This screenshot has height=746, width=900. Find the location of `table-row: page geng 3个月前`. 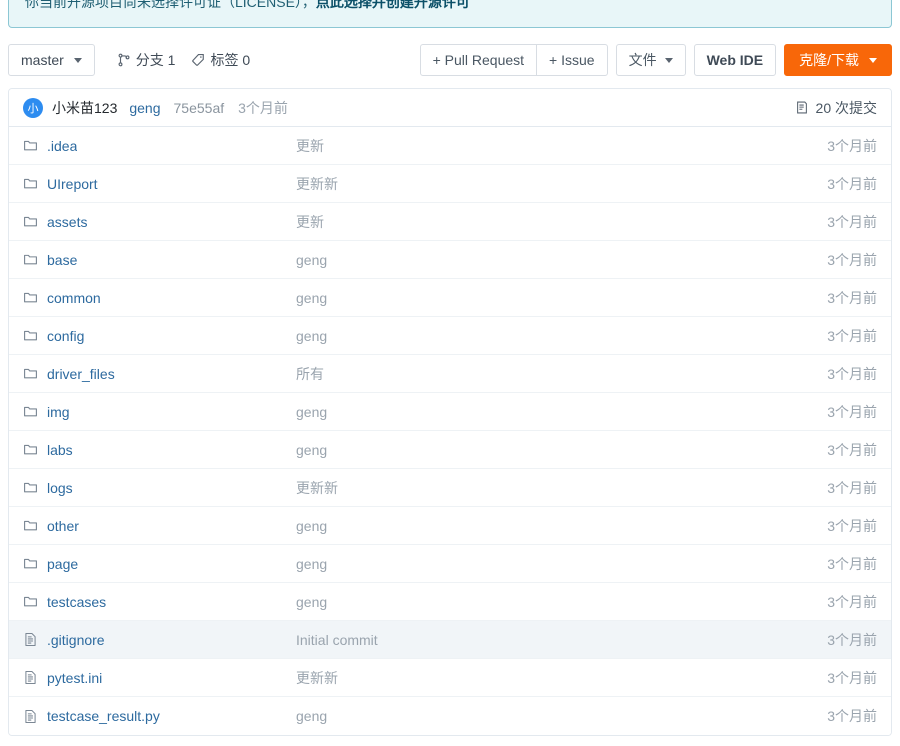

table-row: page geng 3个月前 is located at coordinates (450, 564).